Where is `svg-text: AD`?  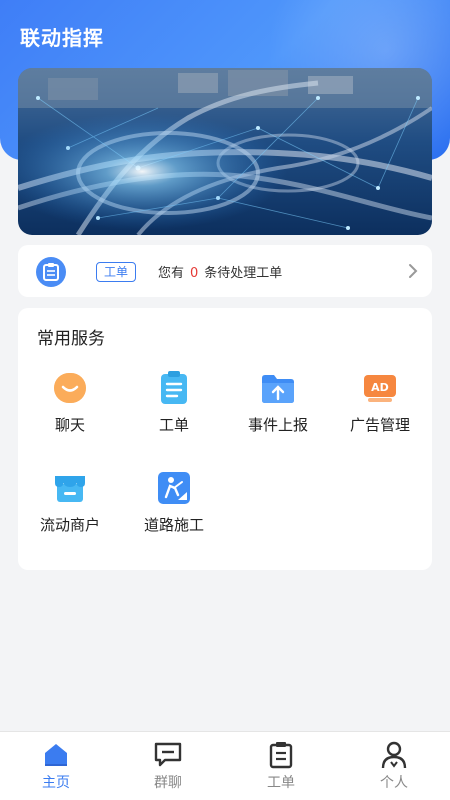 svg-text: AD is located at coordinates (380, 387).